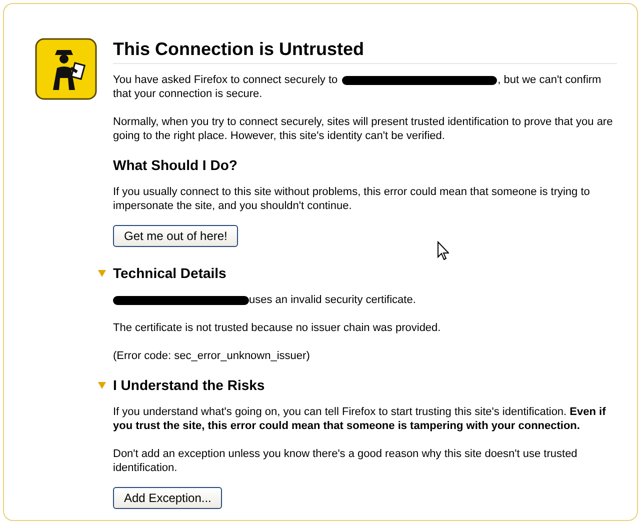 Image resolution: width=641 pixels, height=528 pixels. What do you see at coordinates (169, 273) in the screenshot?
I see `section-heading: Technical Details` at bounding box center [169, 273].